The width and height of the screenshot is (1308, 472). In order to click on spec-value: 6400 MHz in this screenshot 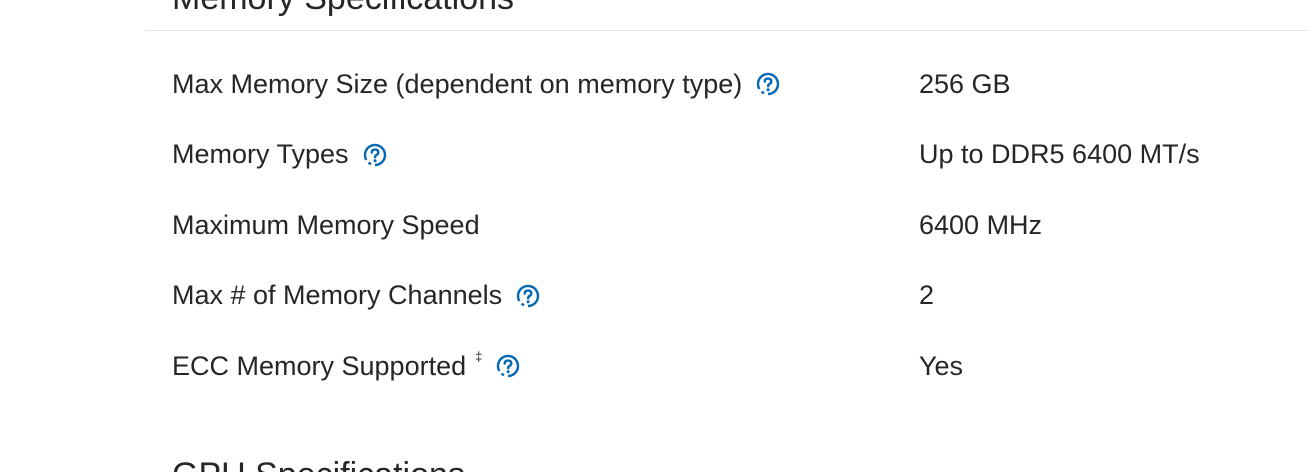, I will do `click(981, 224)`.